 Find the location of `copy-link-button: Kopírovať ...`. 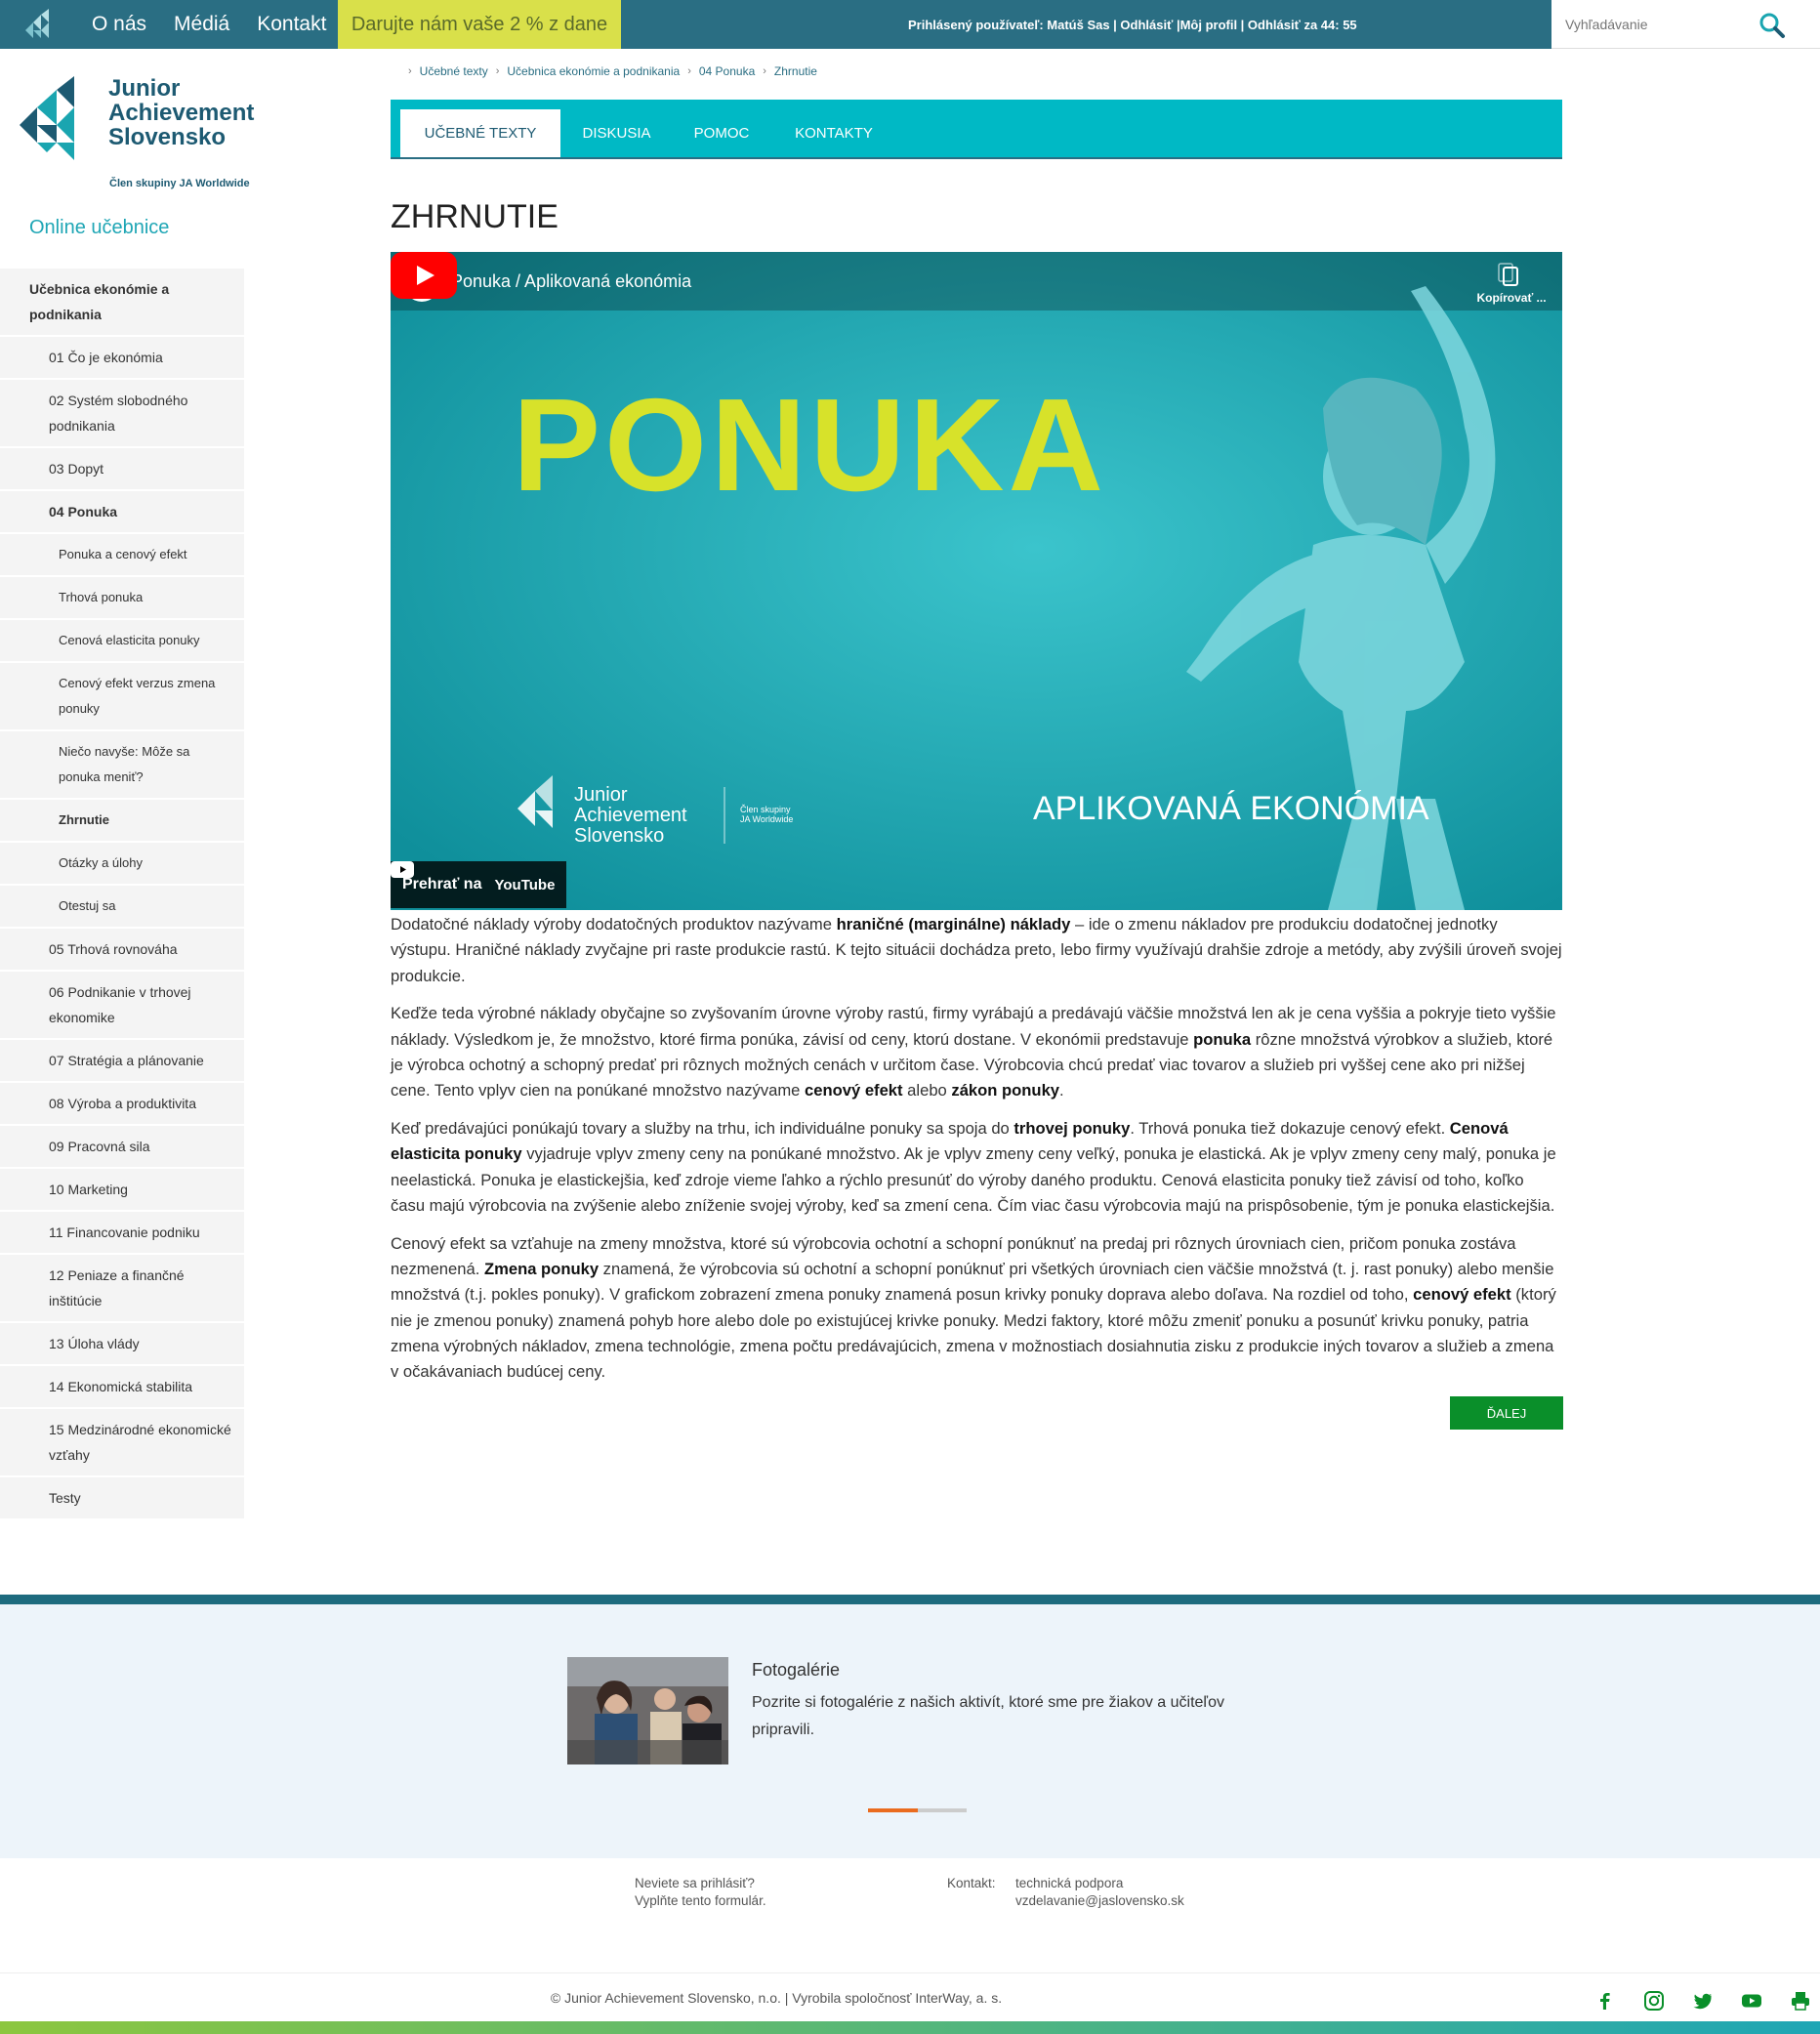

copy-link-button: Kopírovať ... is located at coordinates (1511, 298).